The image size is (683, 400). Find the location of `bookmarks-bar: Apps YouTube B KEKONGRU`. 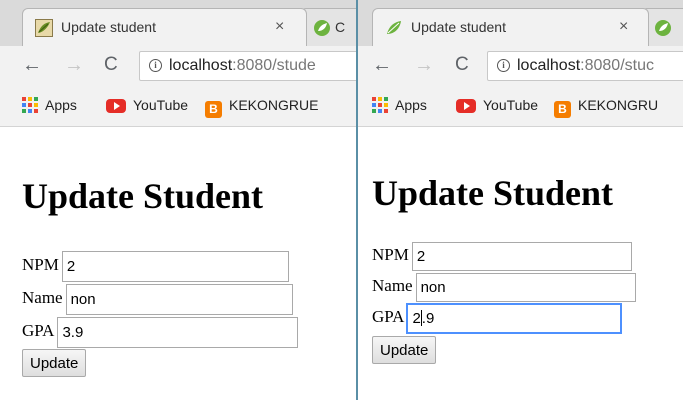

bookmarks-bar: Apps YouTube B KEKONGRU is located at coordinates (520, 106).